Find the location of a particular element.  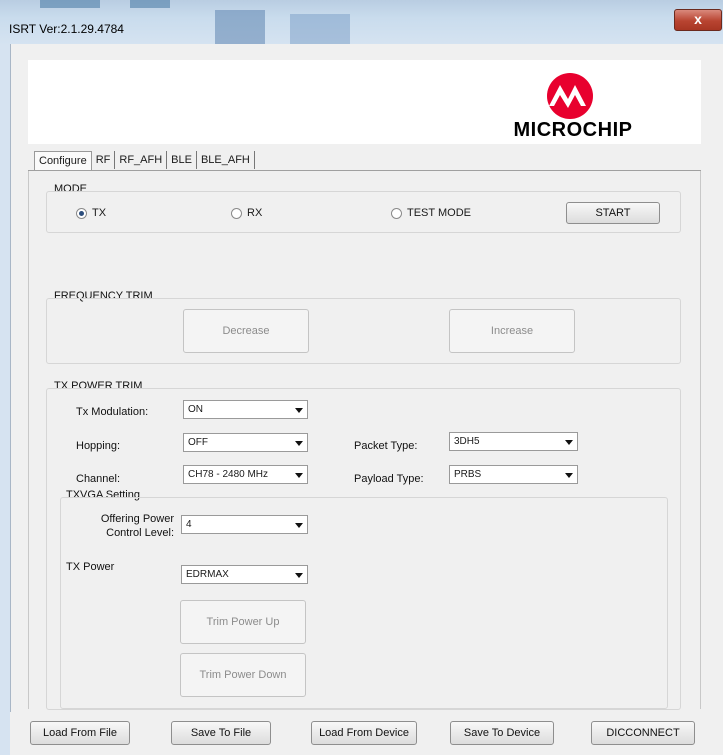

microchip-logo: MICROCHIP is located at coordinates (573, 106).